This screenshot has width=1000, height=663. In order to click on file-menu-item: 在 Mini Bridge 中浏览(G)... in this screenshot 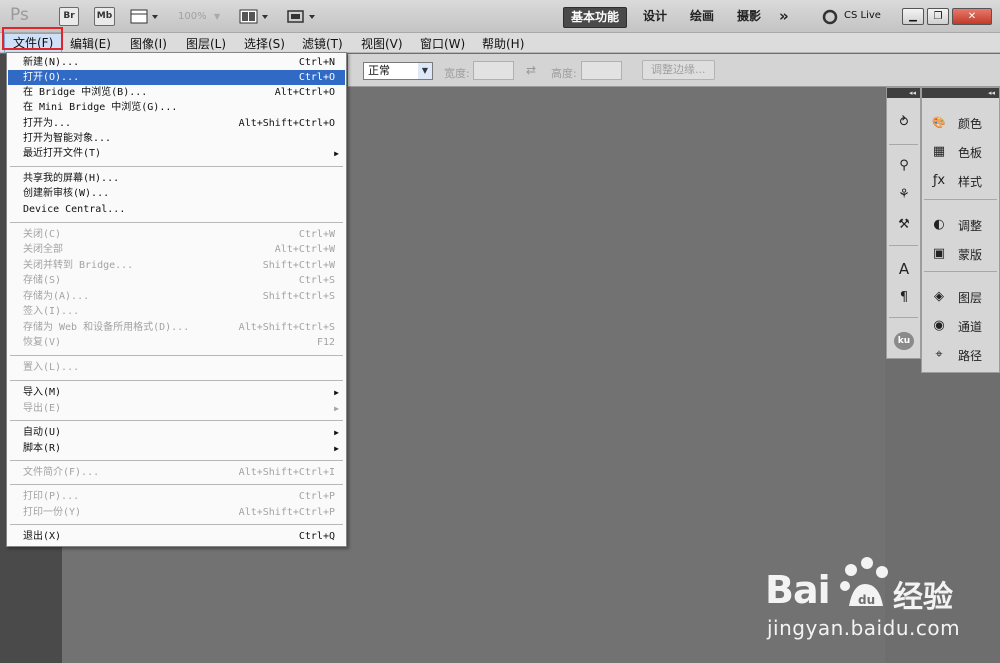, I will do `click(176, 107)`.